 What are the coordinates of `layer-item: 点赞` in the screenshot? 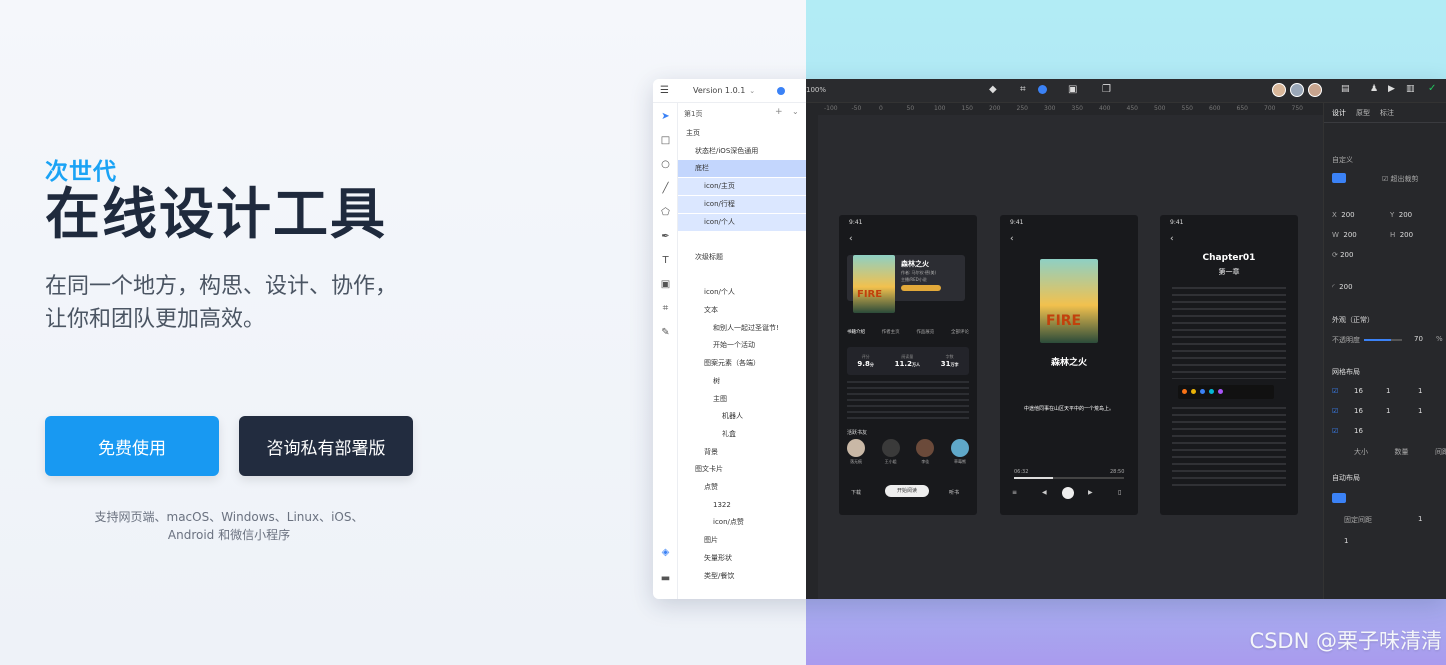 It's located at (742, 487).